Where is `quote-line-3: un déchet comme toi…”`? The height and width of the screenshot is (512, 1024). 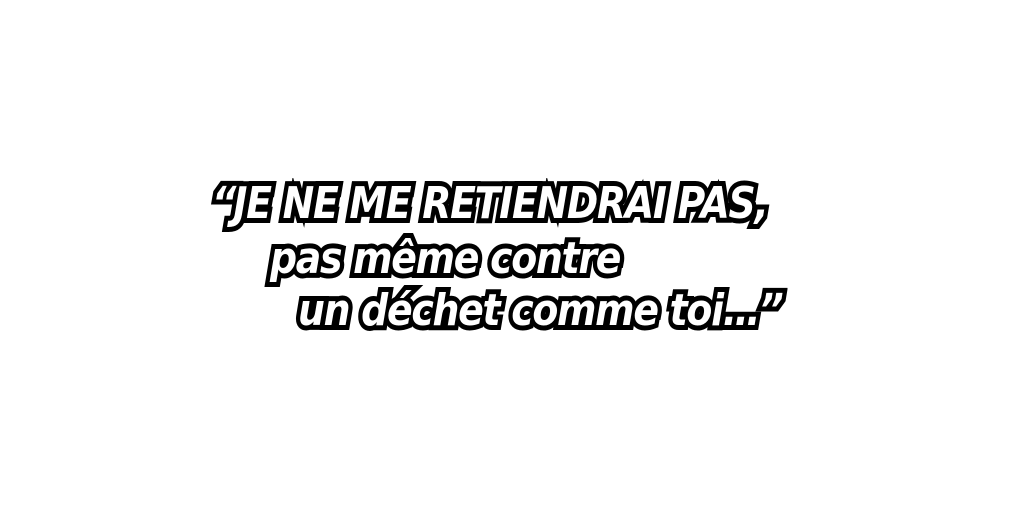
quote-line-3: un déchet comme toi…” is located at coordinates (541, 311).